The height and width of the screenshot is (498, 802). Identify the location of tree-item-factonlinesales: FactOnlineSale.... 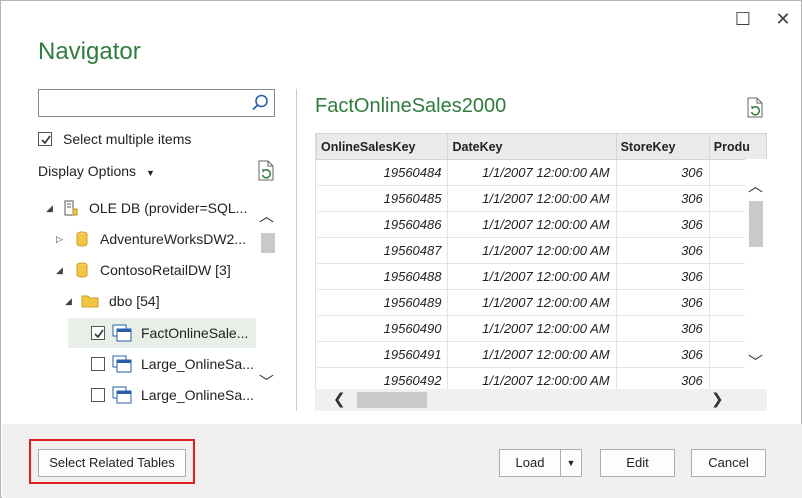
(162, 333).